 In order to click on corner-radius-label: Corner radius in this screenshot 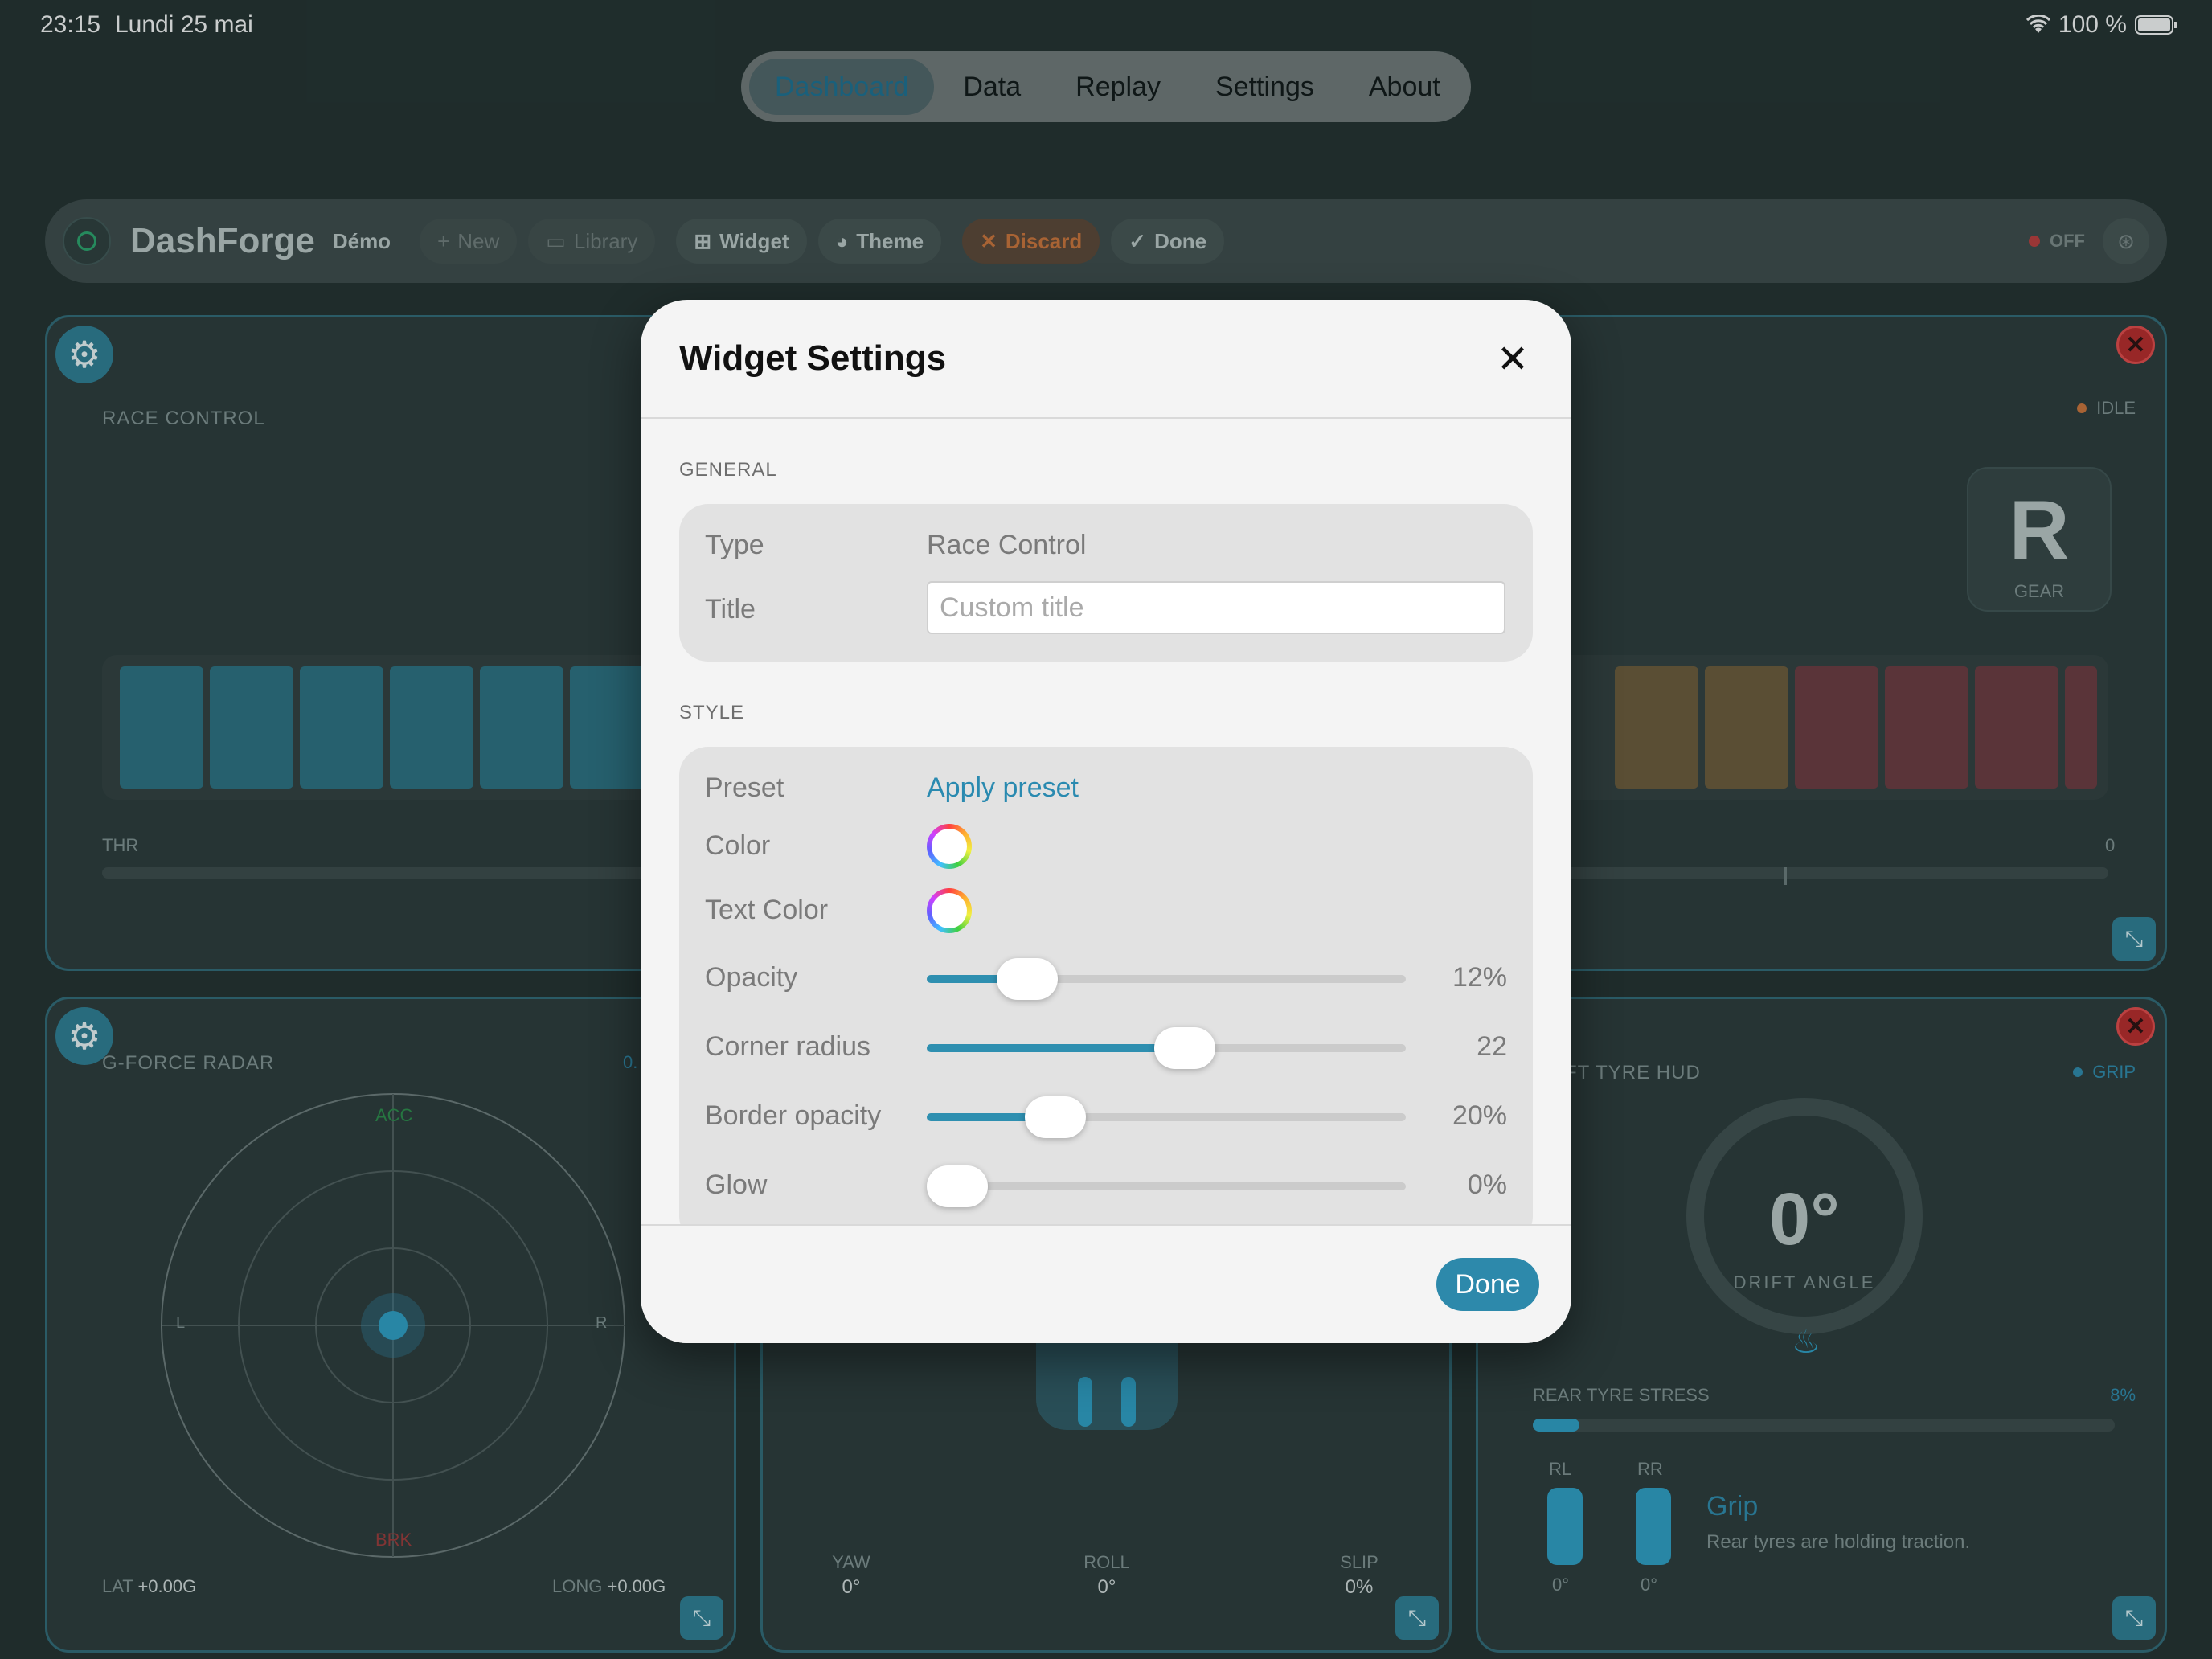, I will do `click(787, 1046)`.